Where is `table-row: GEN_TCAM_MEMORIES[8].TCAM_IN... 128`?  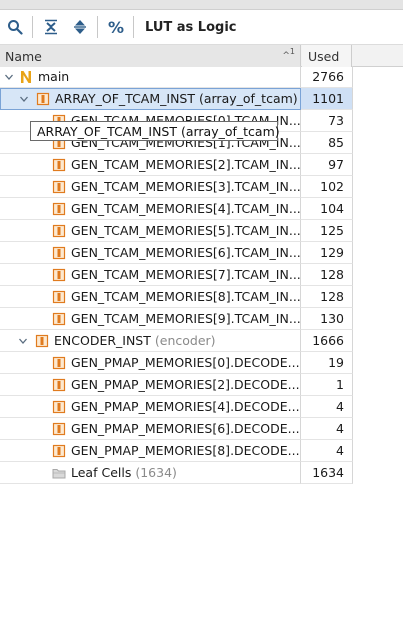
table-row: GEN_TCAM_MEMORIES[8].TCAM_IN... 128 is located at coordinates (176, 297).